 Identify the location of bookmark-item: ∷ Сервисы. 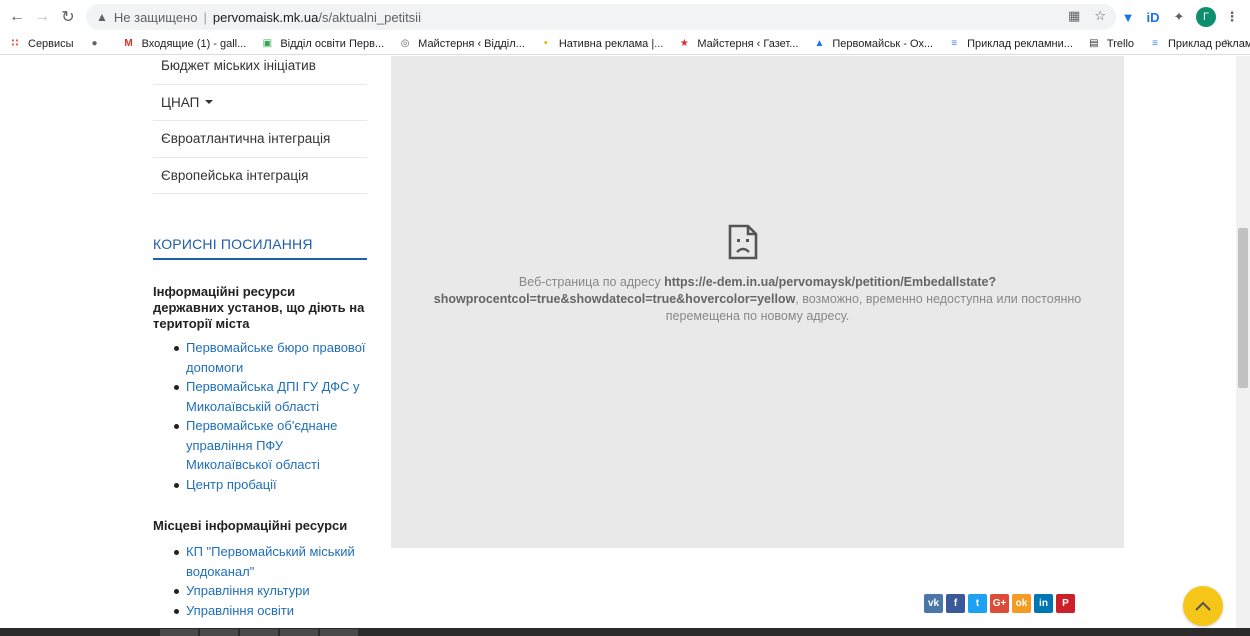
(41, 44).